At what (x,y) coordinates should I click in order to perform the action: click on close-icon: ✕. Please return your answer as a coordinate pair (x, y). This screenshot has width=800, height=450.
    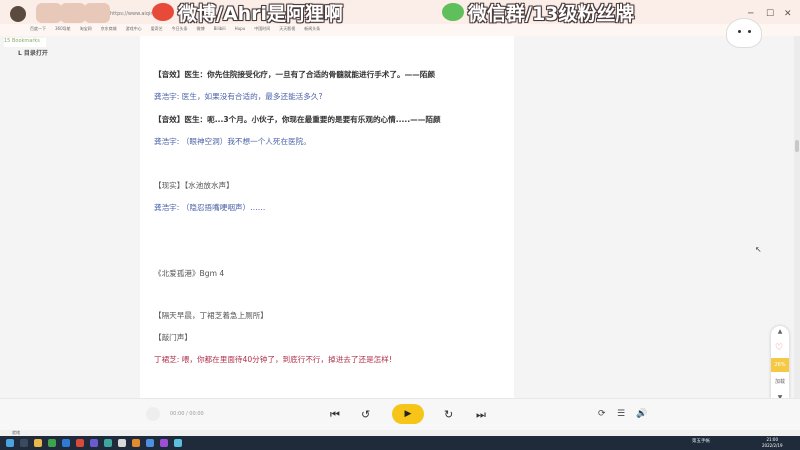
    Looking at the image, I should click on (788, 14).